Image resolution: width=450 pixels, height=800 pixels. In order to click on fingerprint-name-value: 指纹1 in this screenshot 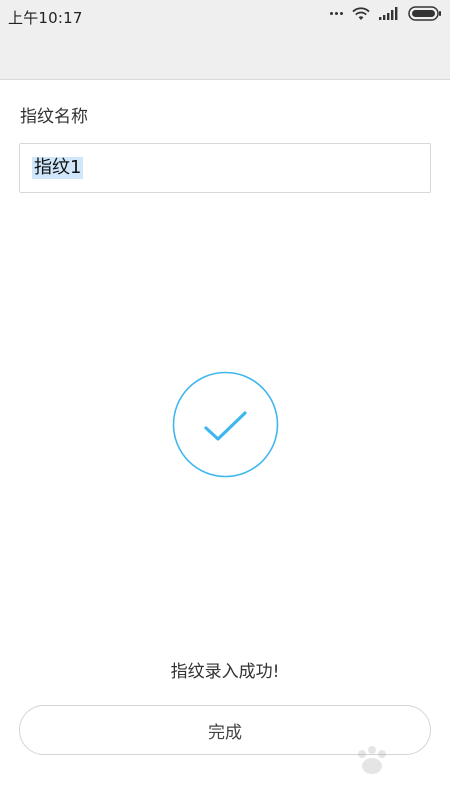, I will do `click(58, 168)`.